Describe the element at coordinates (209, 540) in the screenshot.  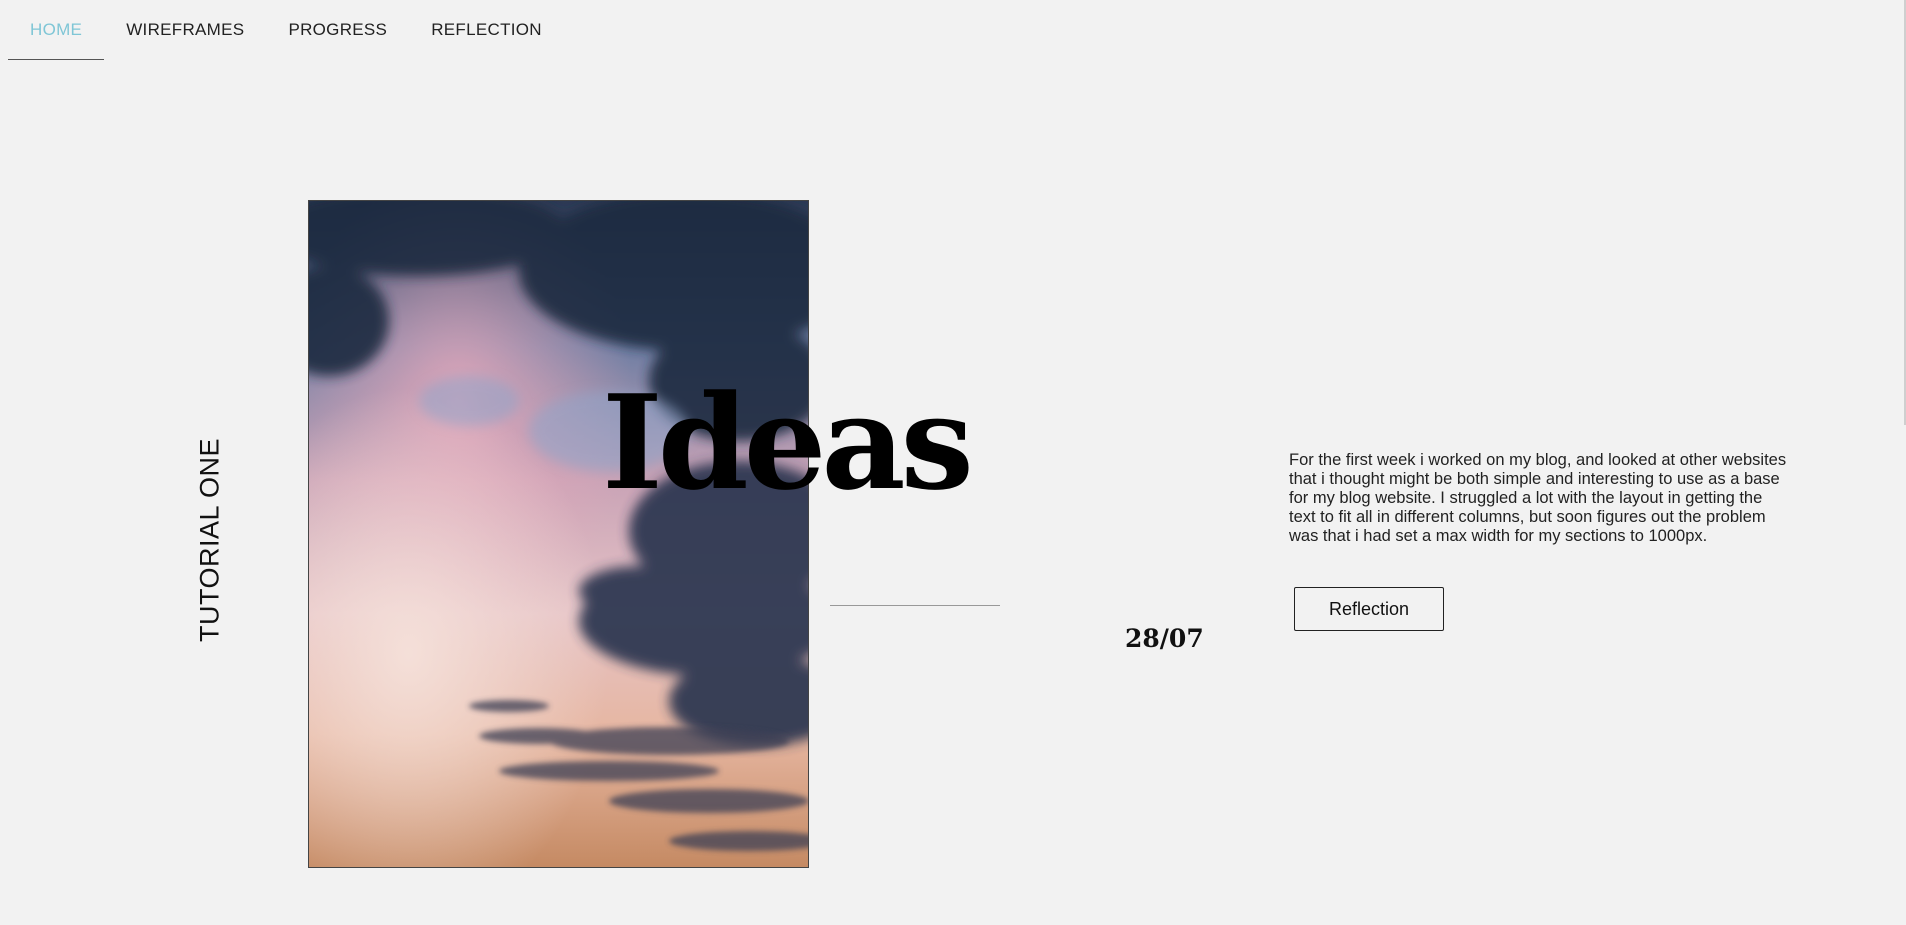
I see `section-label: TUTORIAL ONE` at that location.